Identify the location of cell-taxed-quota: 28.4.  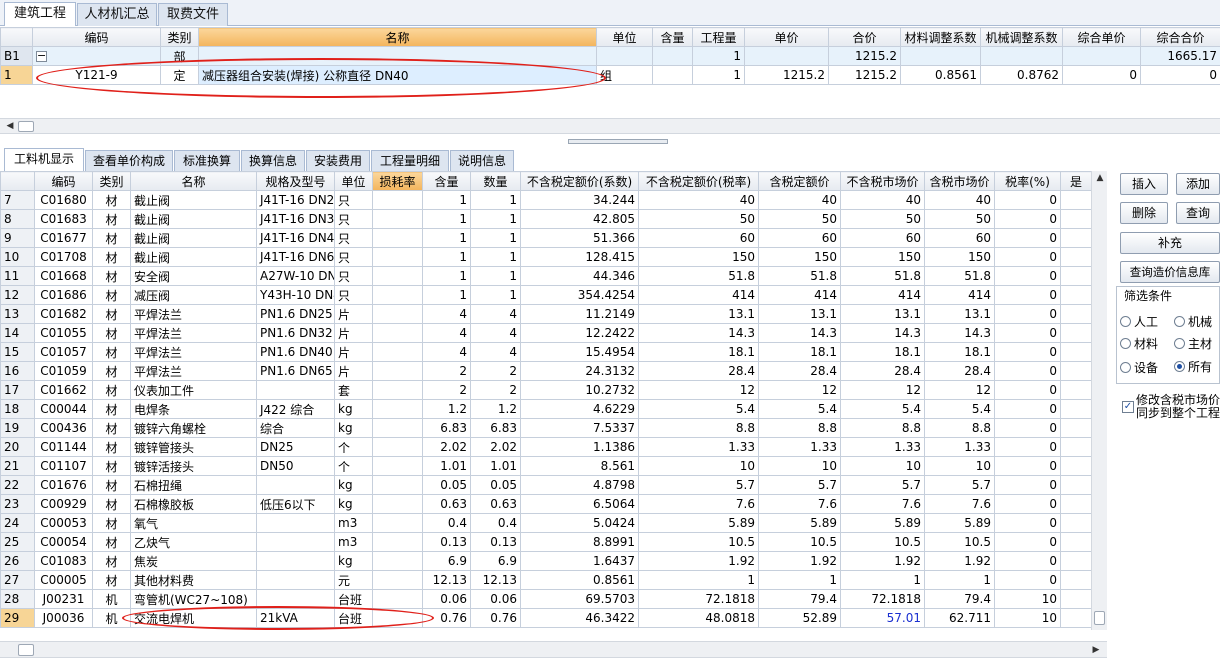
(799, 371).